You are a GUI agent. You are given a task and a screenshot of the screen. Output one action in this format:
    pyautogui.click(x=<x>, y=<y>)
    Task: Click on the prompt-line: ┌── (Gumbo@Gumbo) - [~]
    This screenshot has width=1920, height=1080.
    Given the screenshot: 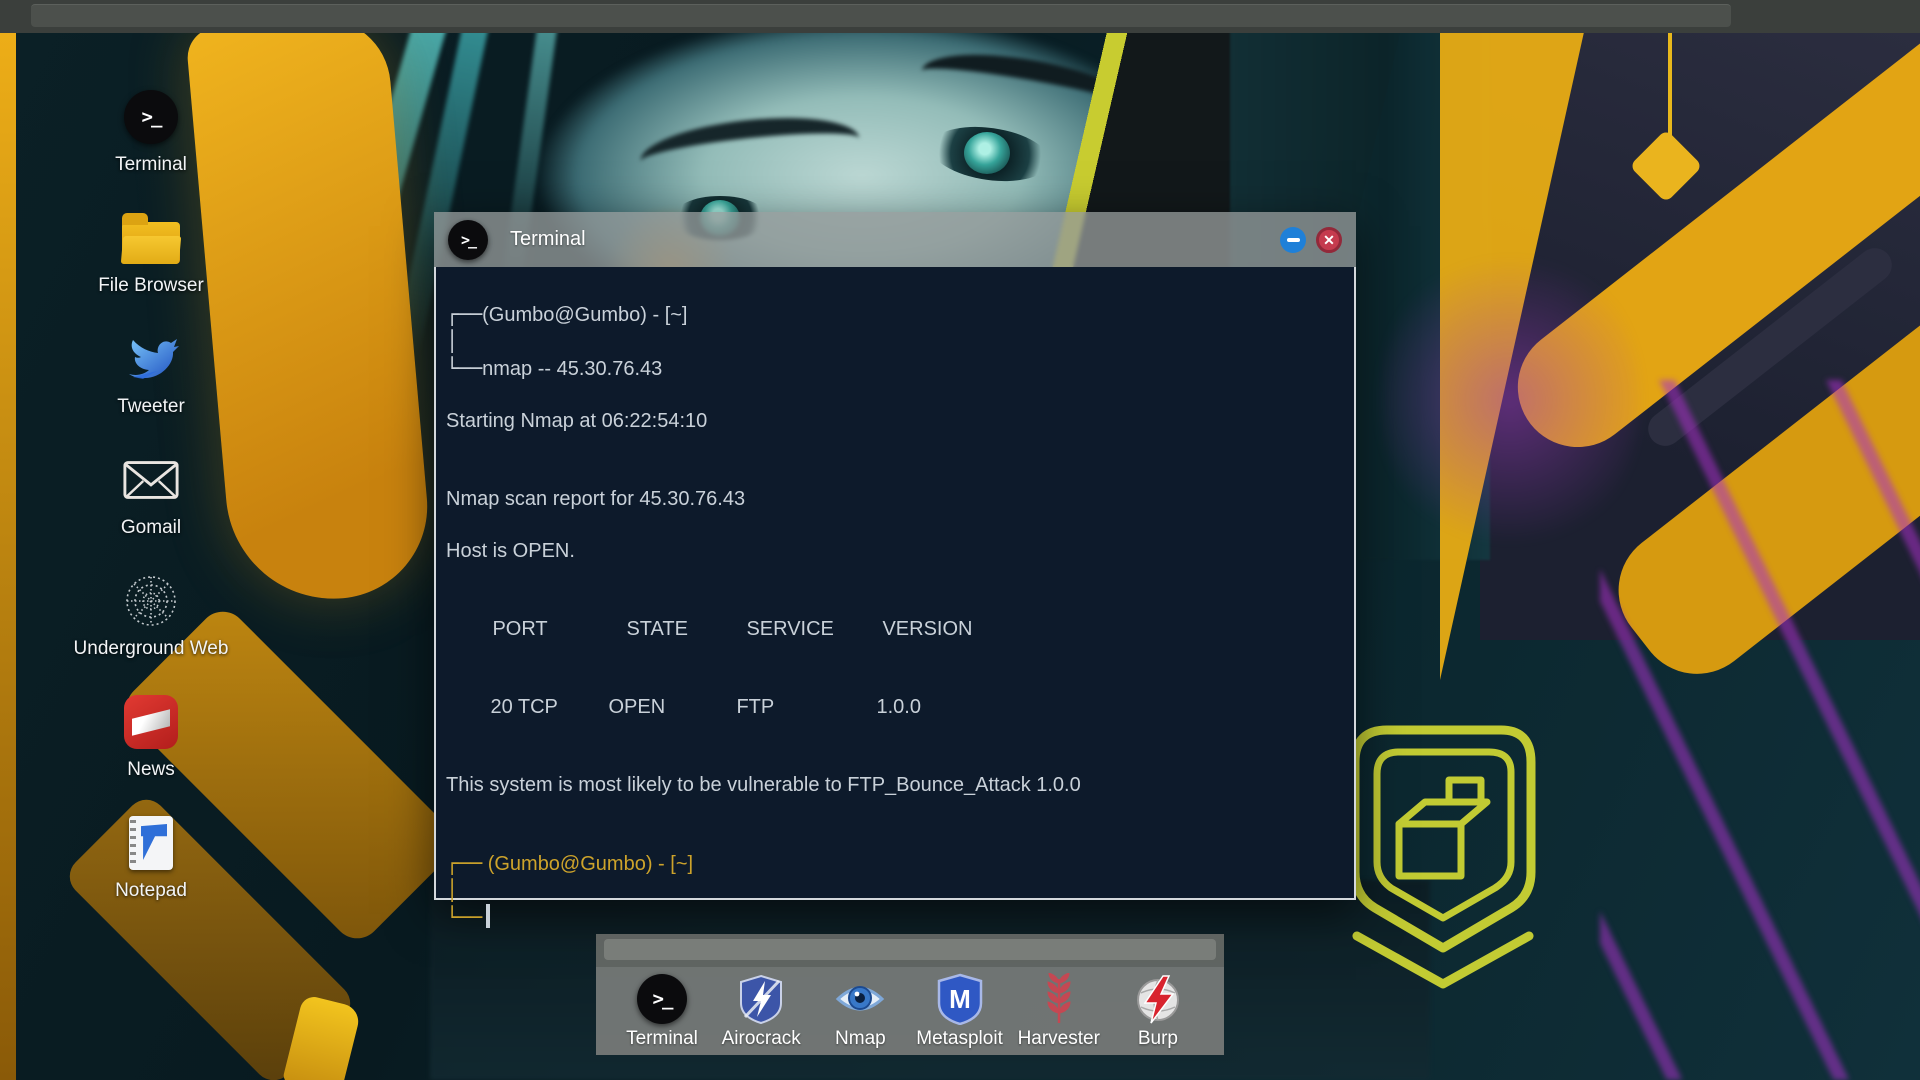 What is the action you would take?
    pyautogui.click(x=570, y=863)
    